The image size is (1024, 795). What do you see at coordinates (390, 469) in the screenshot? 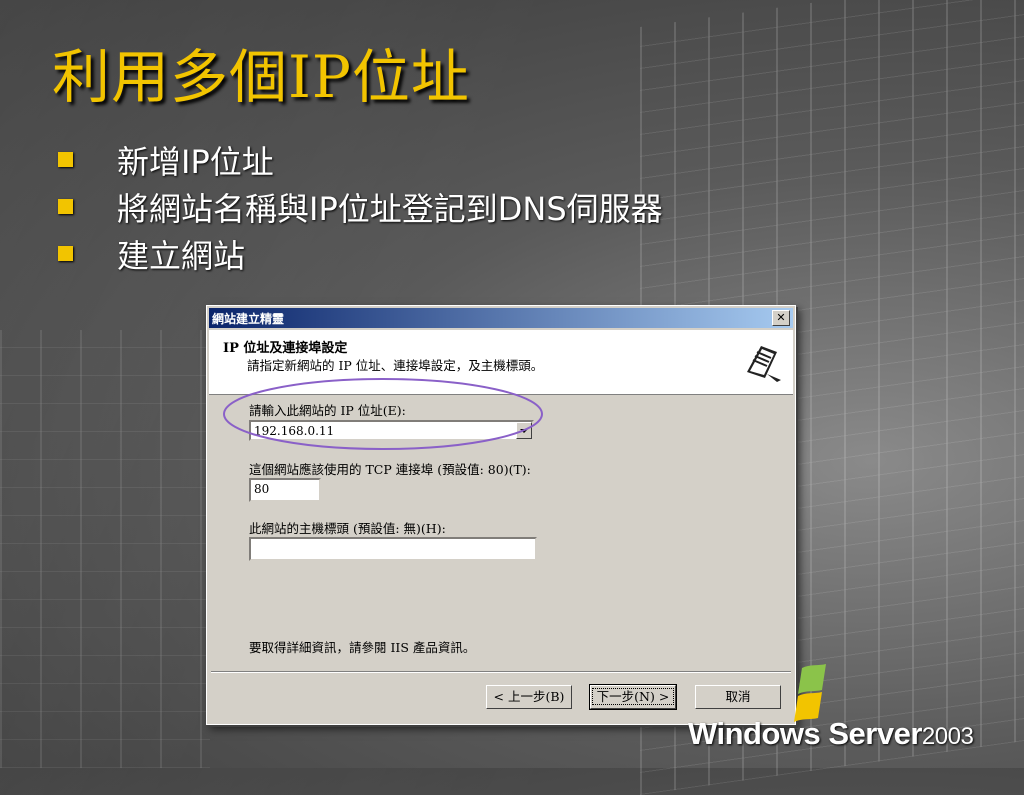
I see `tcp-port-label: 這個網站應該使用的 TCP 連接埠 (預設值: 80)(T):` at bounding box center [390, 469].